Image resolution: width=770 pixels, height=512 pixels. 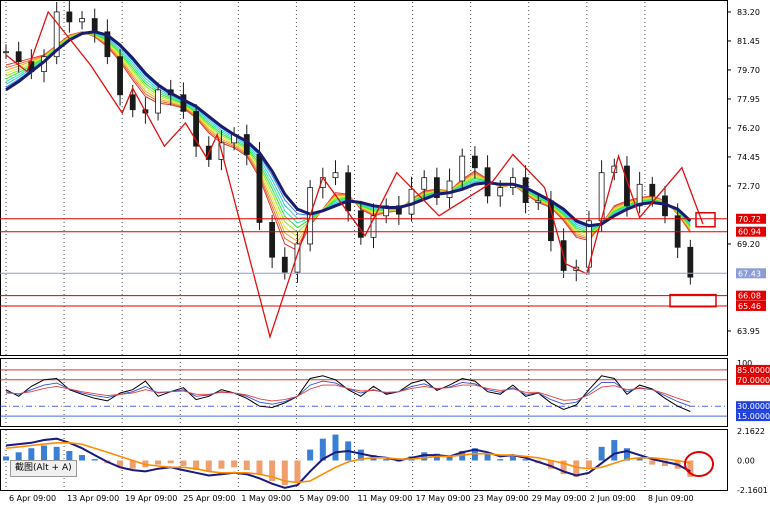 What do you see at coordinates (749, 219) in the screenshot?
I see `level-label: 70.72` at bounding box center [749, 219].